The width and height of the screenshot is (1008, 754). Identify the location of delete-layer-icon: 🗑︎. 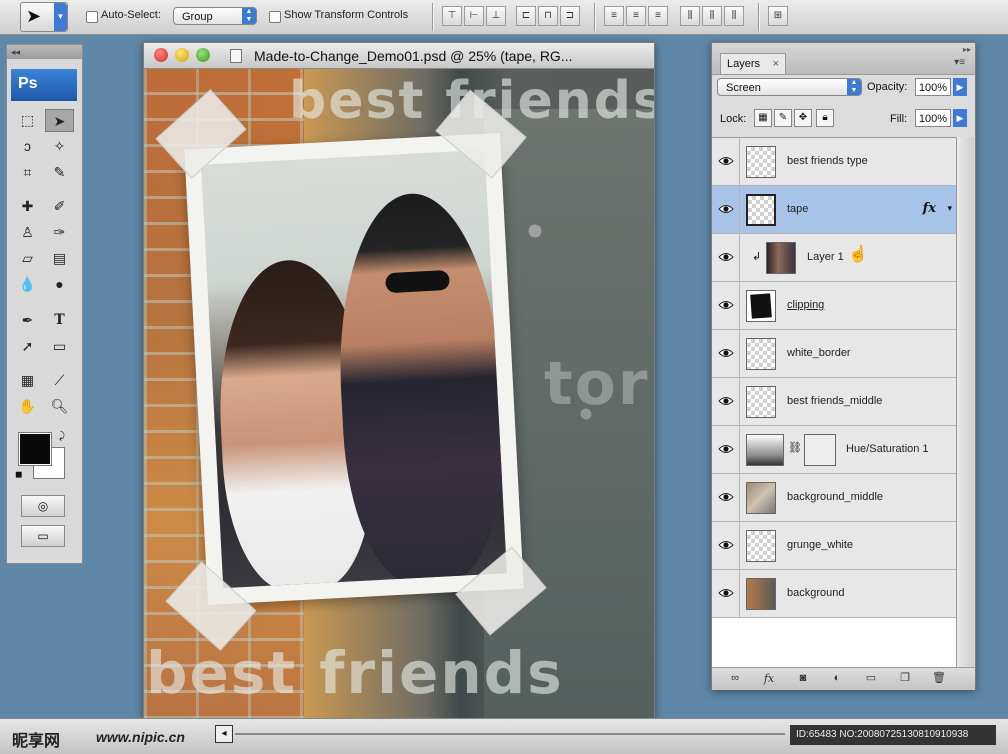
(939, 678).